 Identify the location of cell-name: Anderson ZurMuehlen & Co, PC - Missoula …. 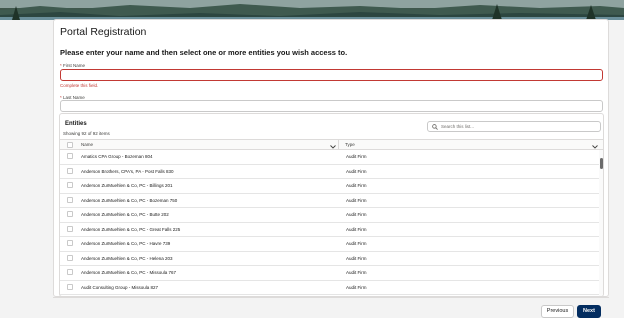
(129, 272).